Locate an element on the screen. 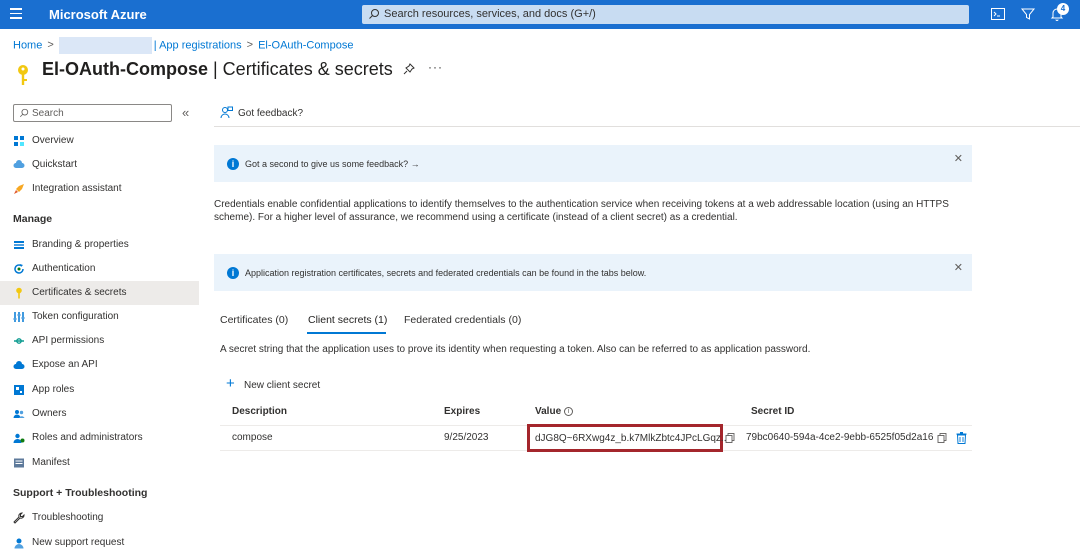 This screenshot has height=558, width=1080. secret-id-cell: 79bc0640-594a-4ce2-9ebb-6525f05d2a16 is located at coordinates (840, 437).